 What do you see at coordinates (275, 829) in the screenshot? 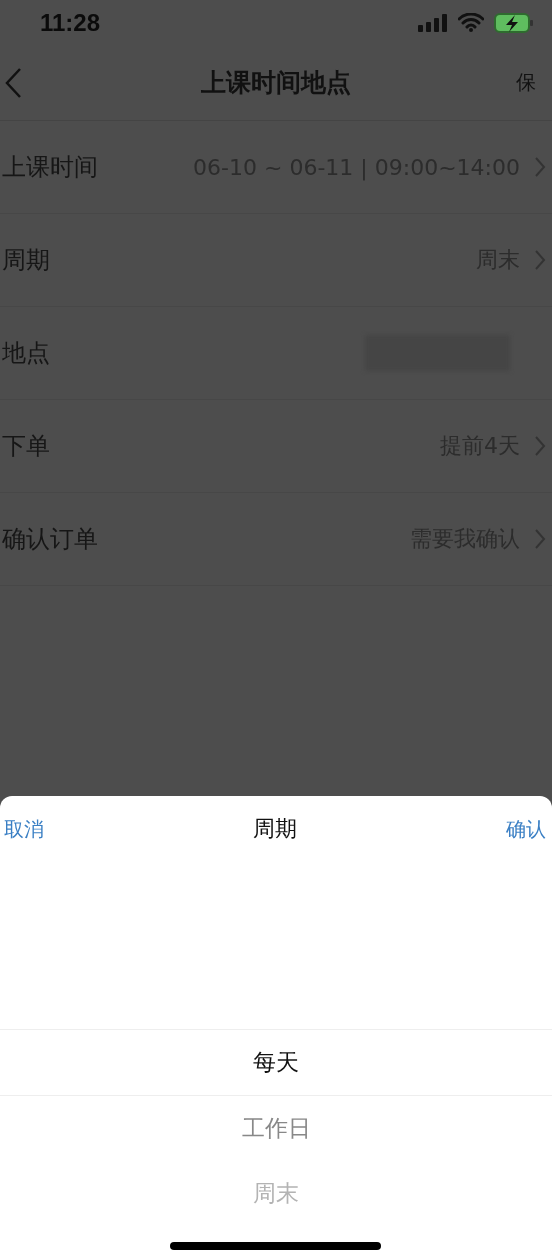
I see `sheet-title: 周期` at bounding box center [275, 829].